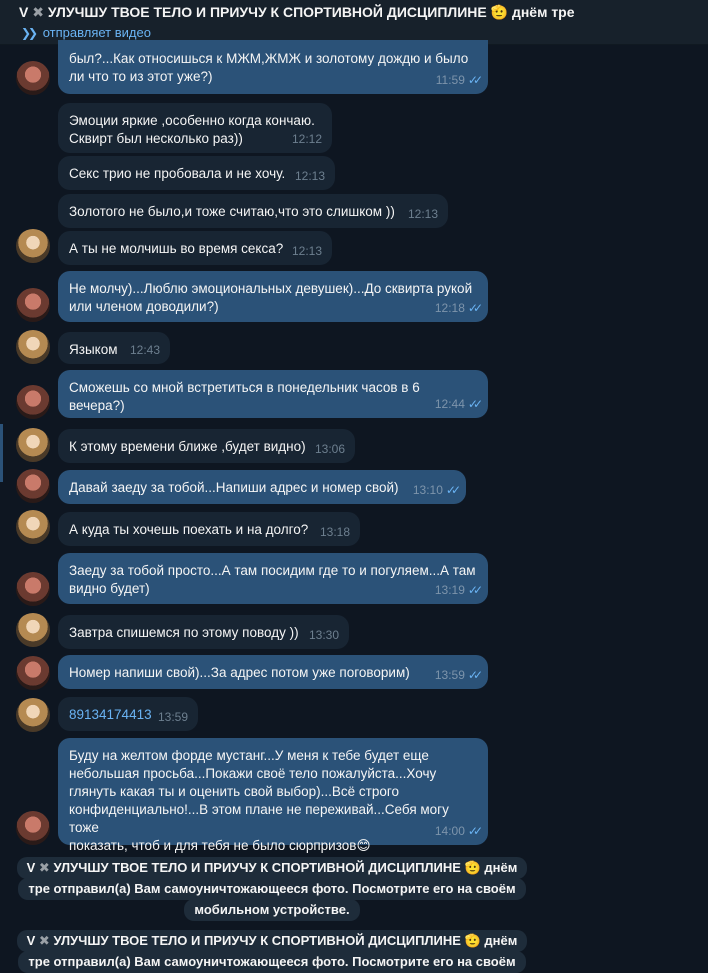  What do you see at coordinates (449, 404) in the screenshot?
I see `message-time: 12:44` at bounding box center [449, 404].